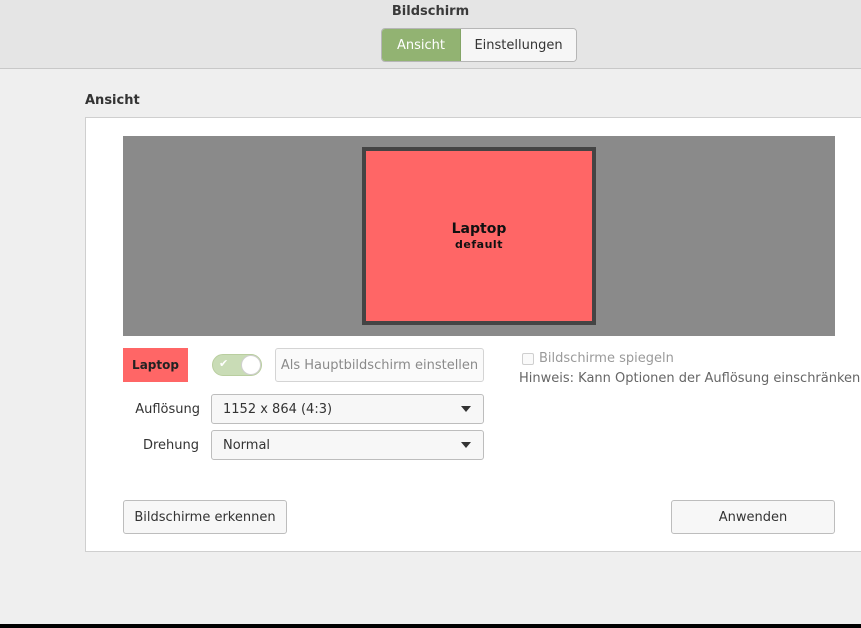  What do you see at coordinates (347, 445) in the screenshot?
I see `rotation-combobox: Normal` at bounding box center [347, 445].